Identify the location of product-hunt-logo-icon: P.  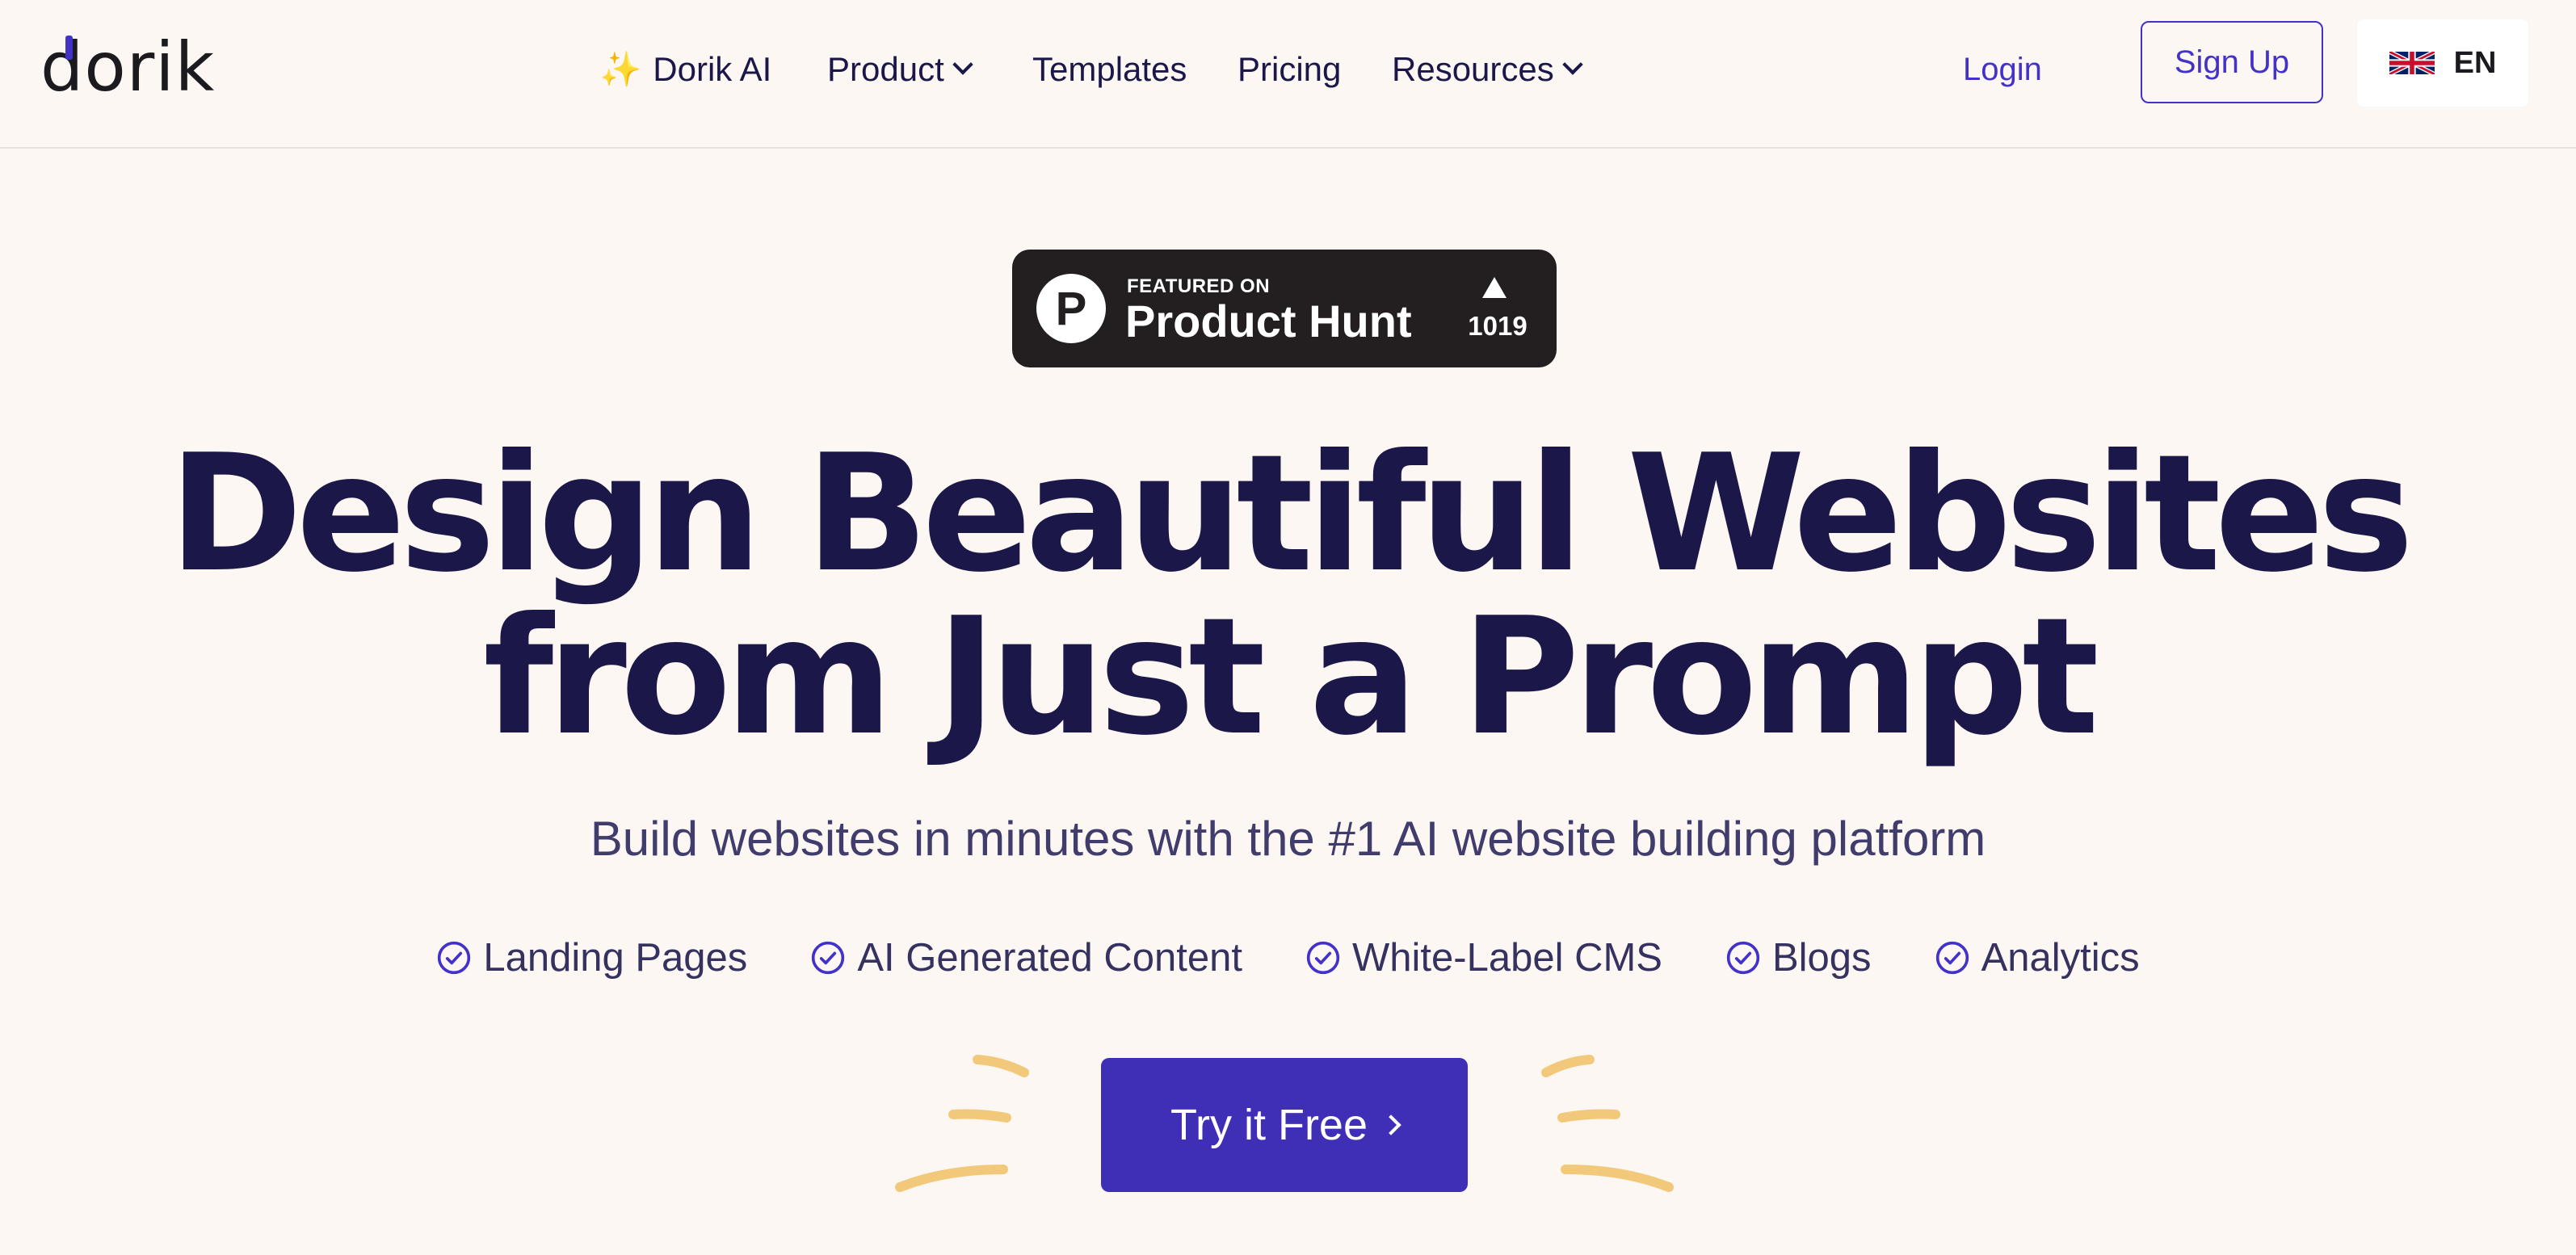
(1071, 308).